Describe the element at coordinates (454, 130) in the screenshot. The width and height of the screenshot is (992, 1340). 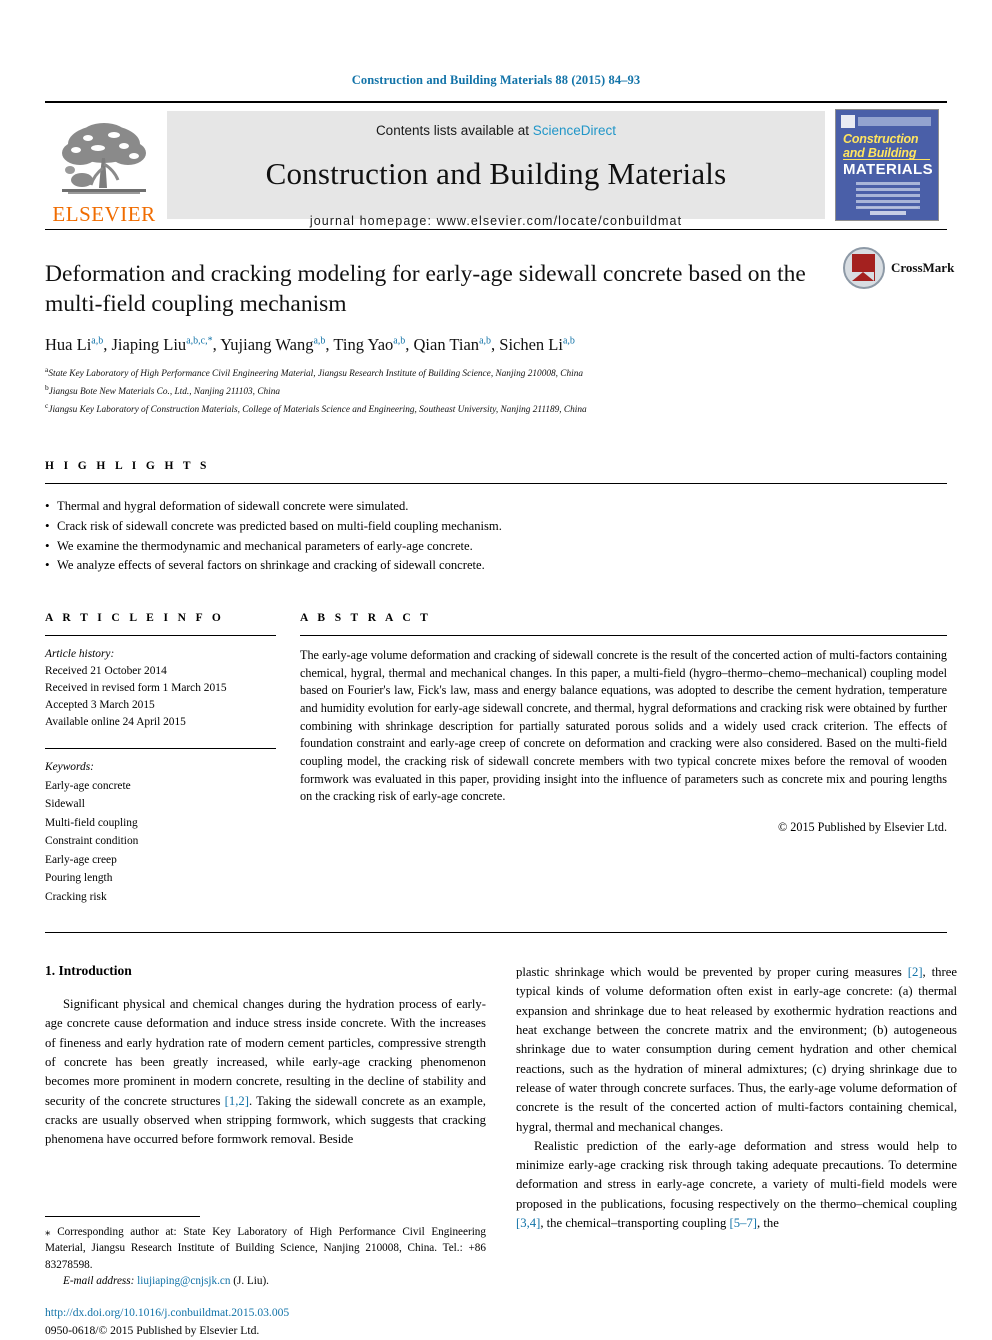
I see `contents-prefix: Contents lists available at` at that location.